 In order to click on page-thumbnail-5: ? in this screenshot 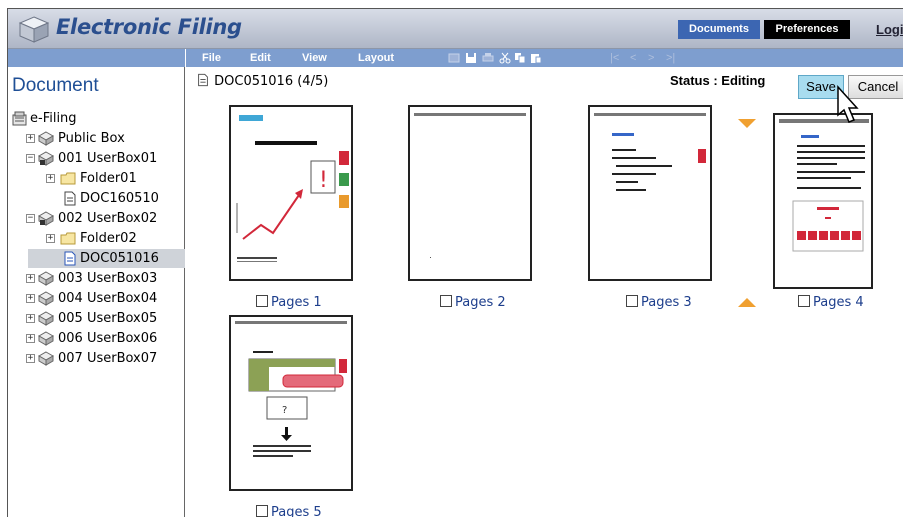, I will do `click(291, 403)`.